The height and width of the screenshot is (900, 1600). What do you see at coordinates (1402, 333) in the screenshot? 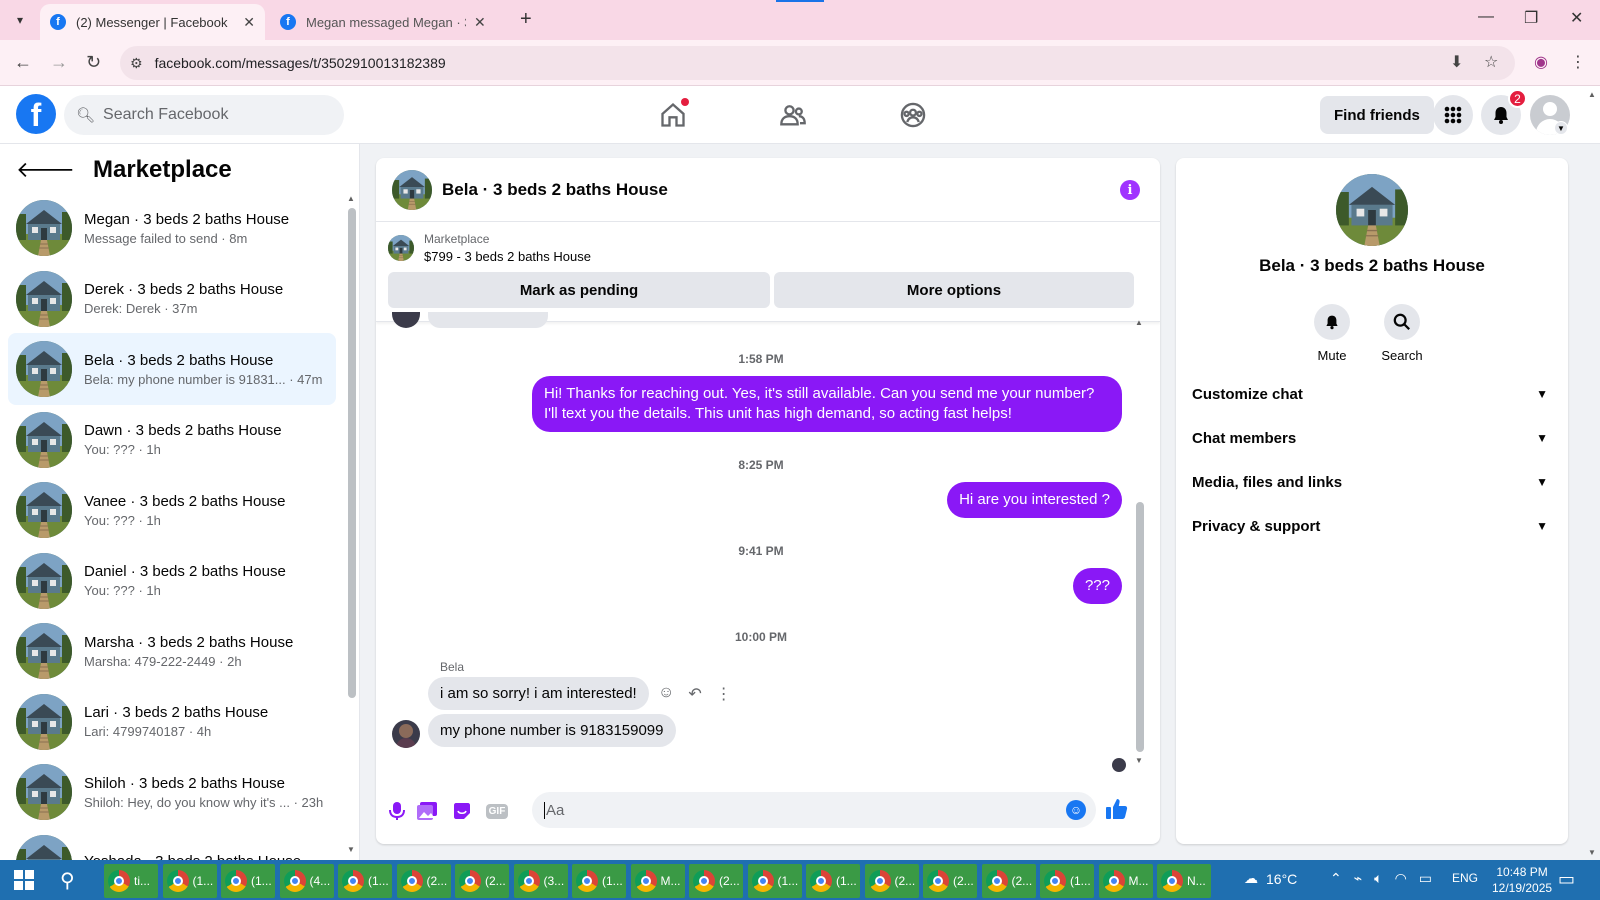
I see `search-in-chat-button: Search` at bounding box center [1402, 333].